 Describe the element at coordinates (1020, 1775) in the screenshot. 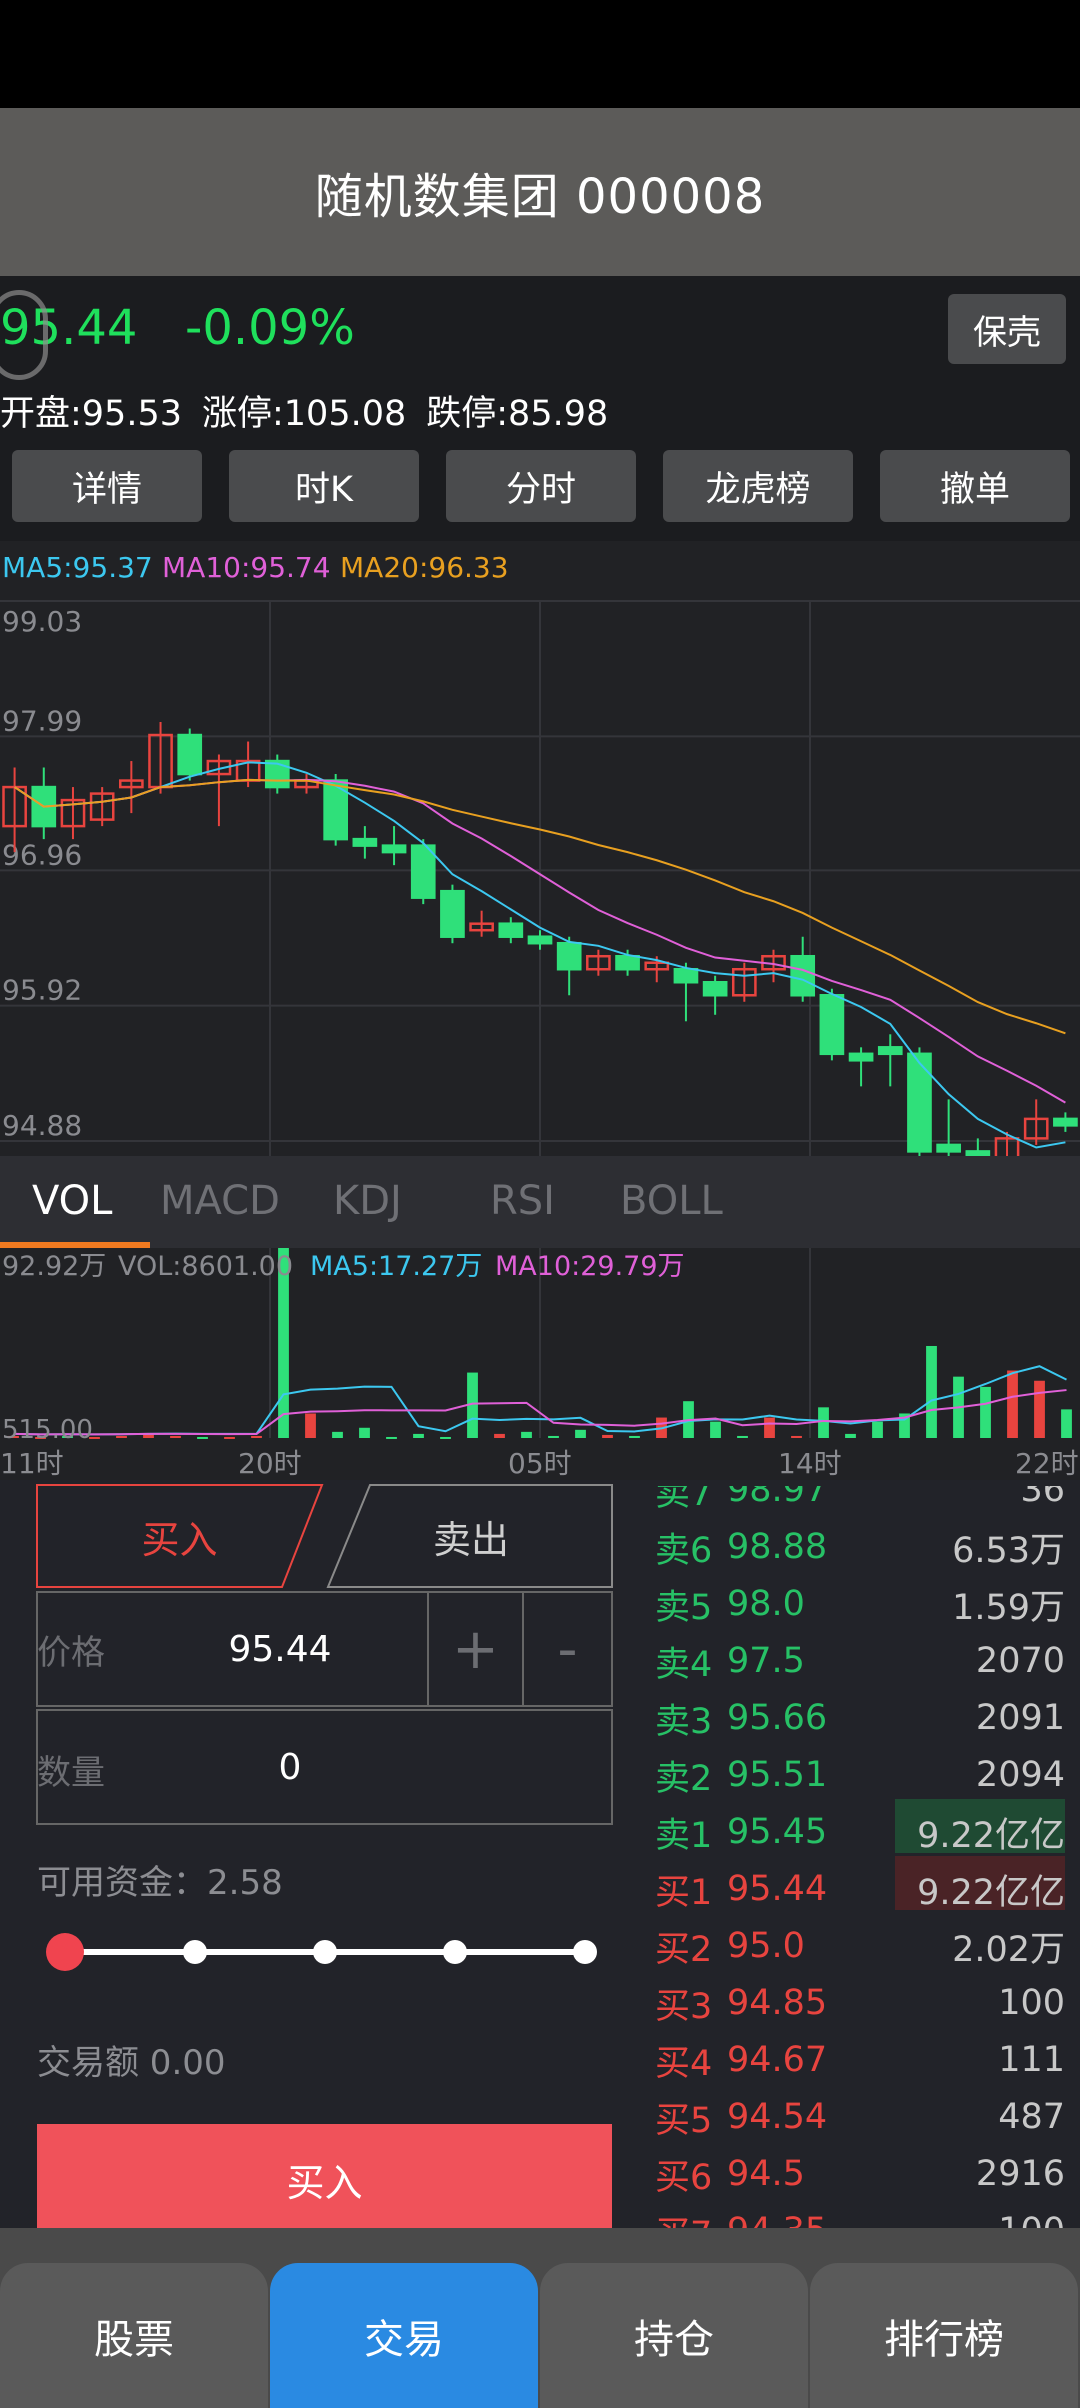

I see `ask-volume: 2094` at that location.